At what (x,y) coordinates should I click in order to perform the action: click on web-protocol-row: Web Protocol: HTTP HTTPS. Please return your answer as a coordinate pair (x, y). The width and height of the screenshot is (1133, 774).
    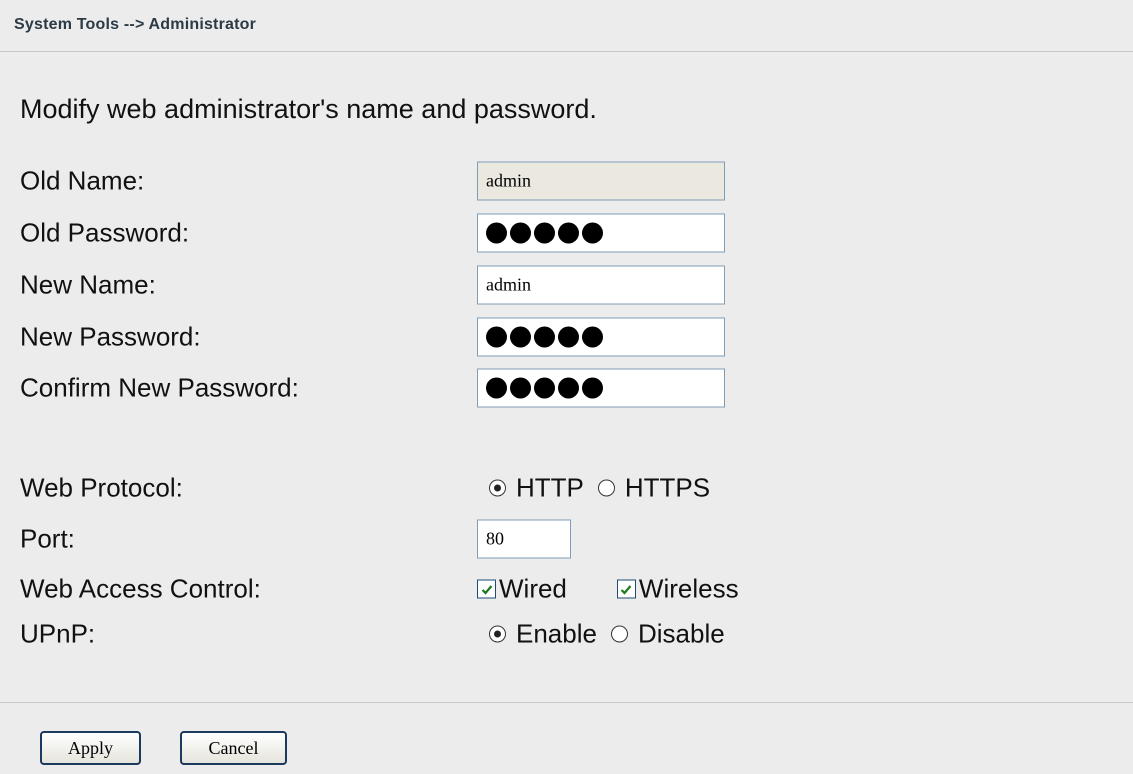
    Looking at the image, I should click on (570, 488).